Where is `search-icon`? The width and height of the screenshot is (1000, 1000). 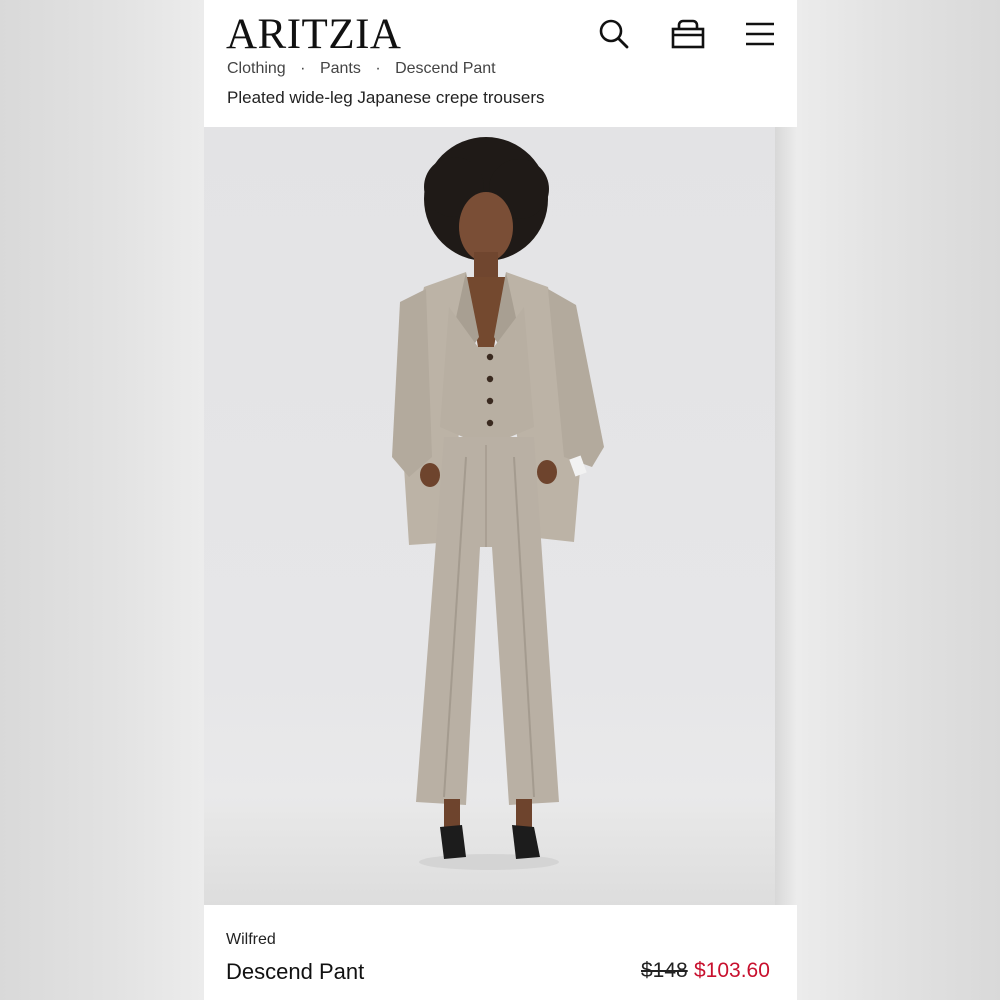 search-icon is located at coordinates (614, 34).